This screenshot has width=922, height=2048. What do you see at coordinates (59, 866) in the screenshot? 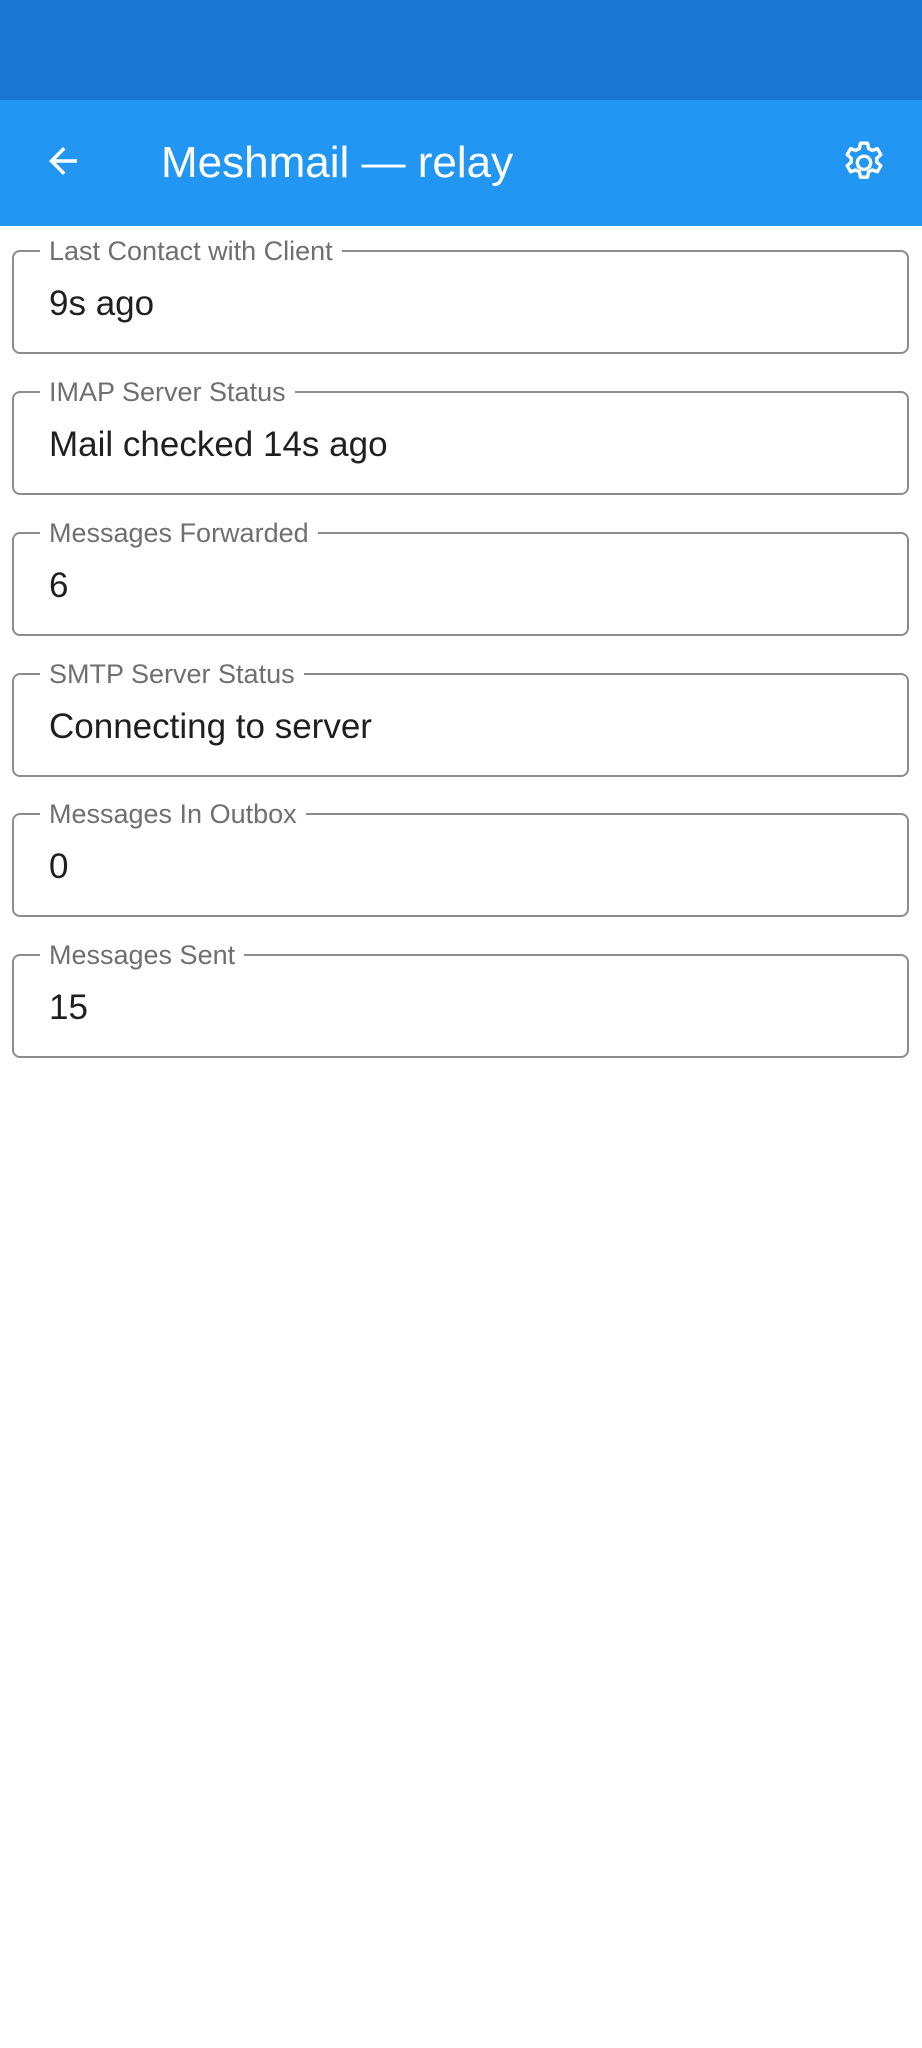
I see `messages-outbox-value: 0` at bounding box center [59, 866].